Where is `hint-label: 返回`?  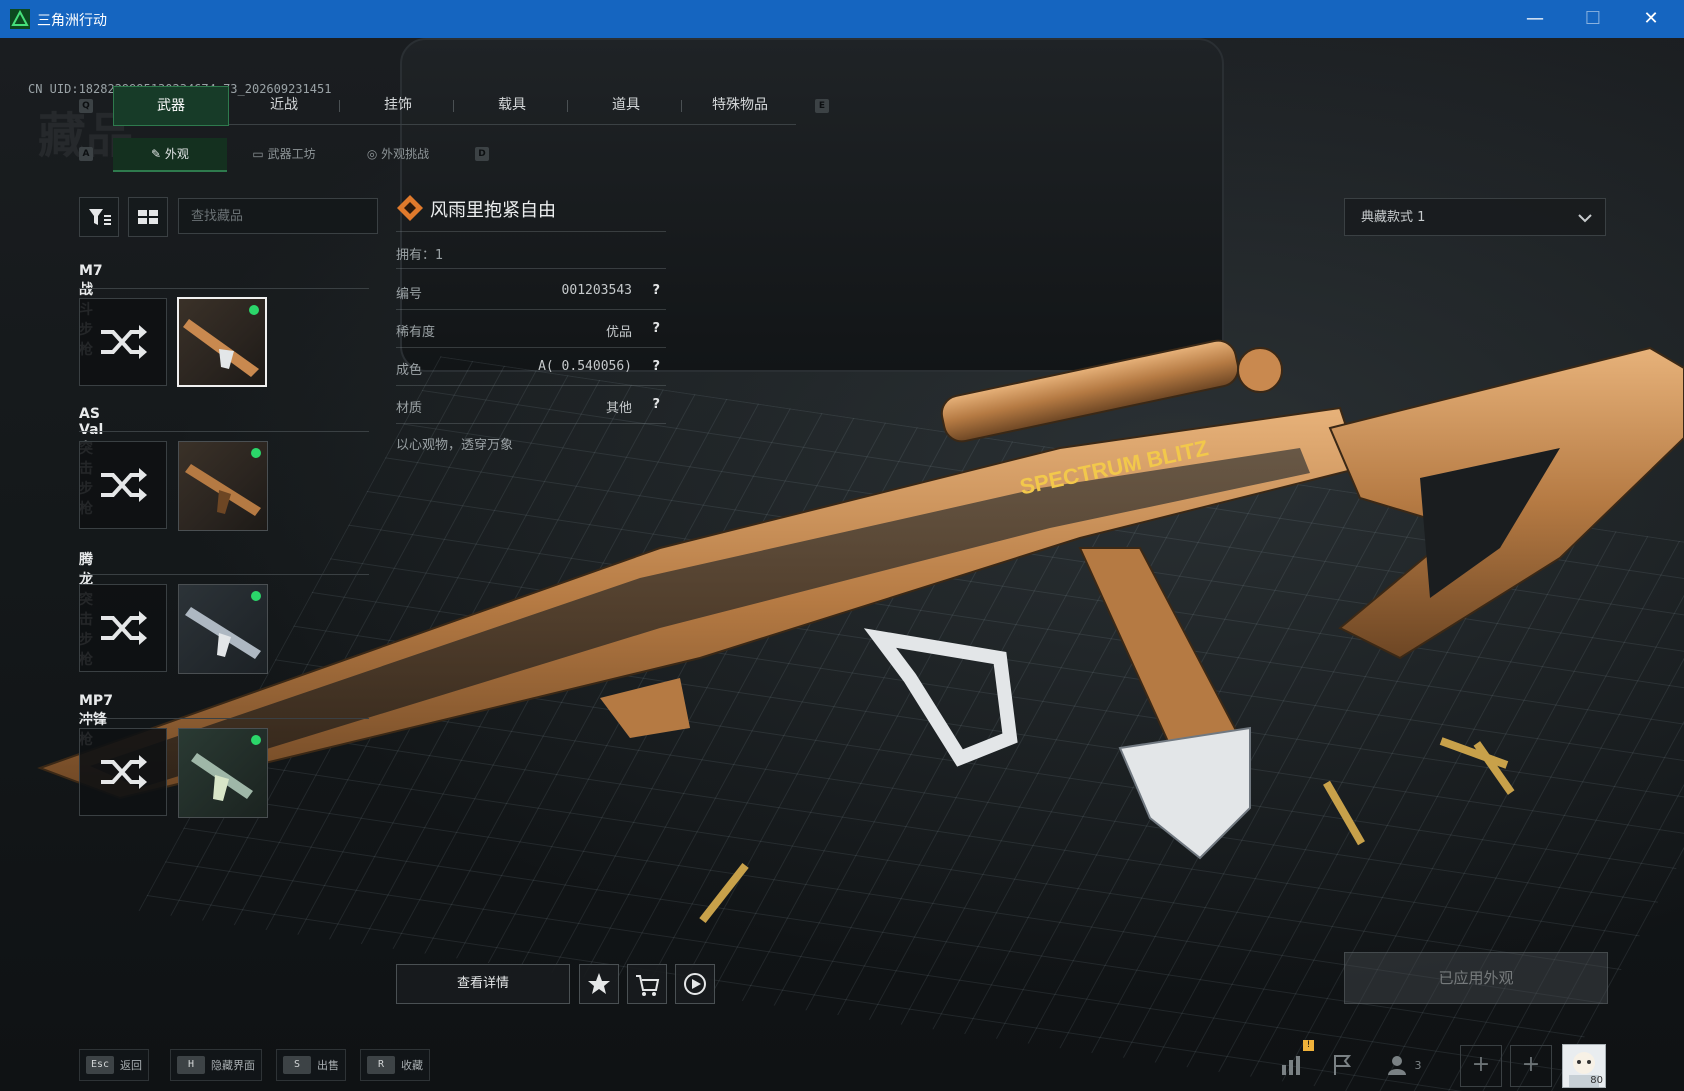
hint-label: 返回 is located at coordinates (131, 1065).